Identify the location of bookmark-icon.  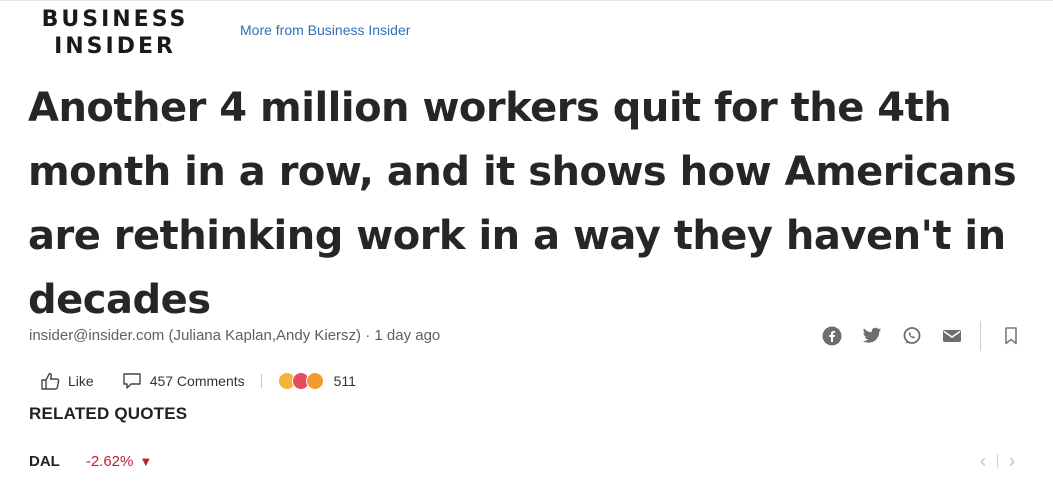
(1011, 336).